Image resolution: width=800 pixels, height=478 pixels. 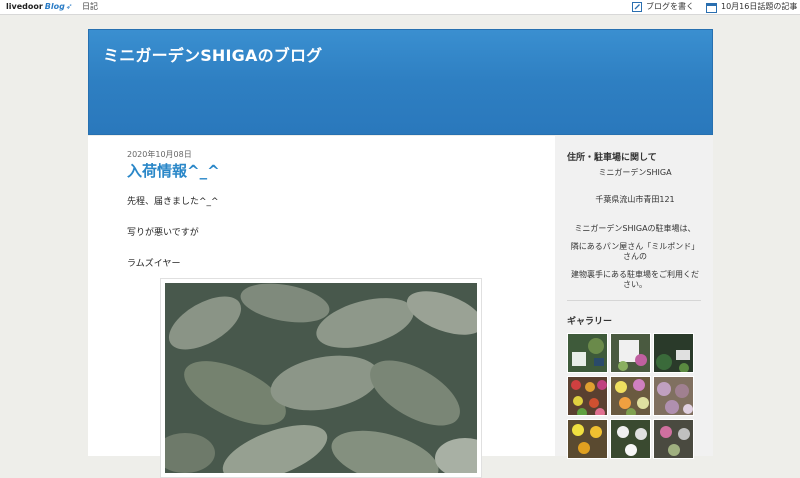 What do you see at coordinates (637, 7) in the screenshot?
I see `pencil-icon` at bounding box center [637, 7].